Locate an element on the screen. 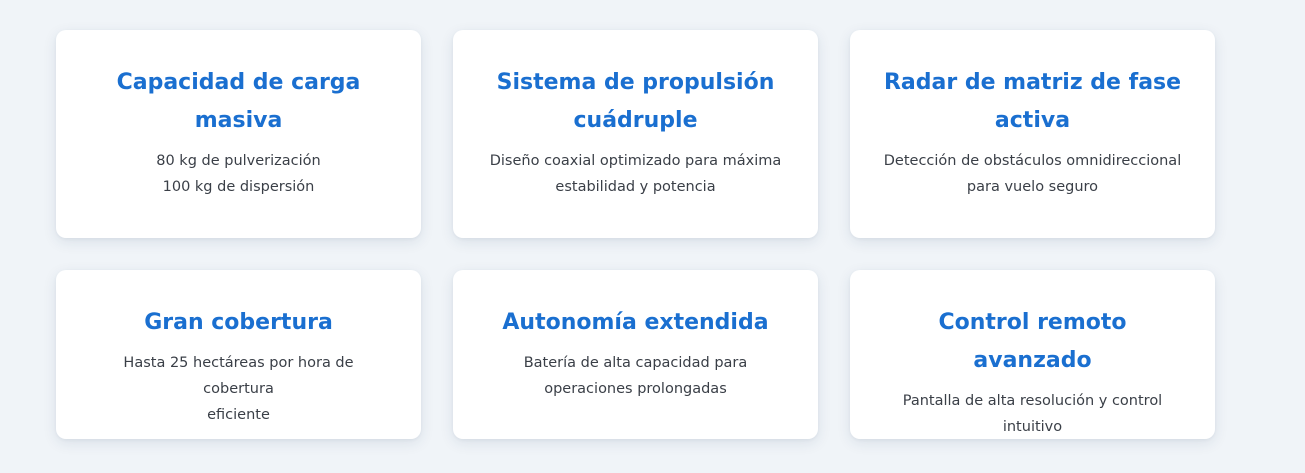 Image resolution: width=1305 pixels, height=473 pixels. feature-description-line: Pantalla de alta resolución y control is located at coordinates (1032, 401).